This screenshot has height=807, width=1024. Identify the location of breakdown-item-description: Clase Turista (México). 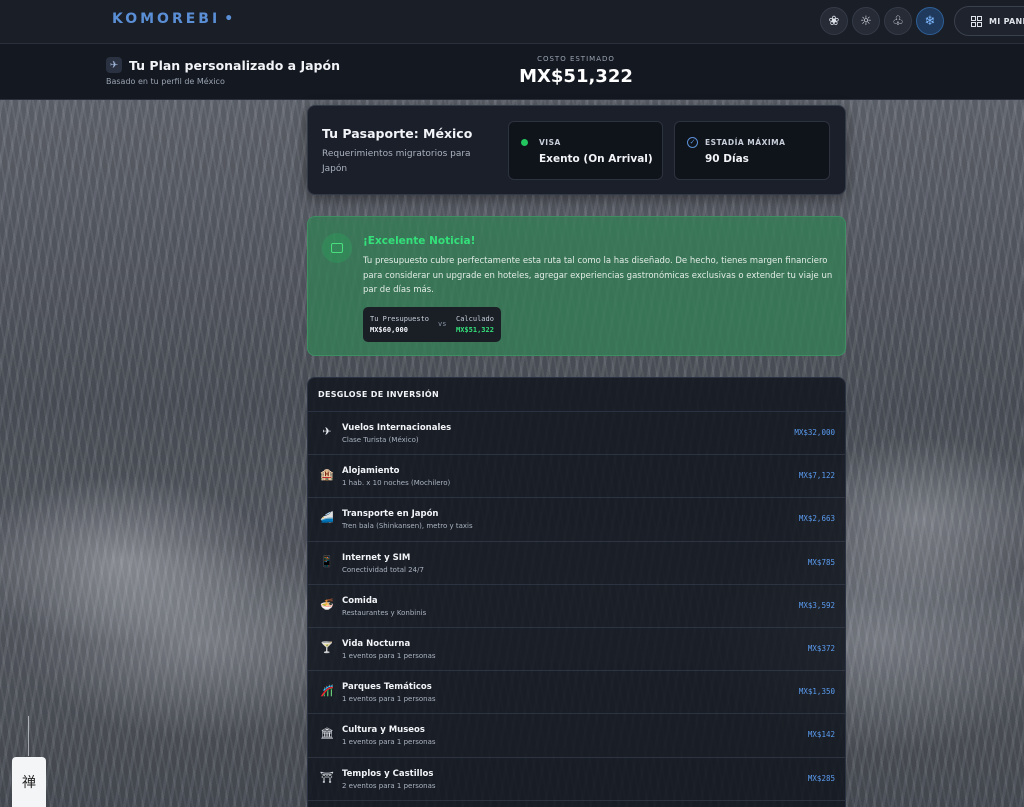
(380, 440).